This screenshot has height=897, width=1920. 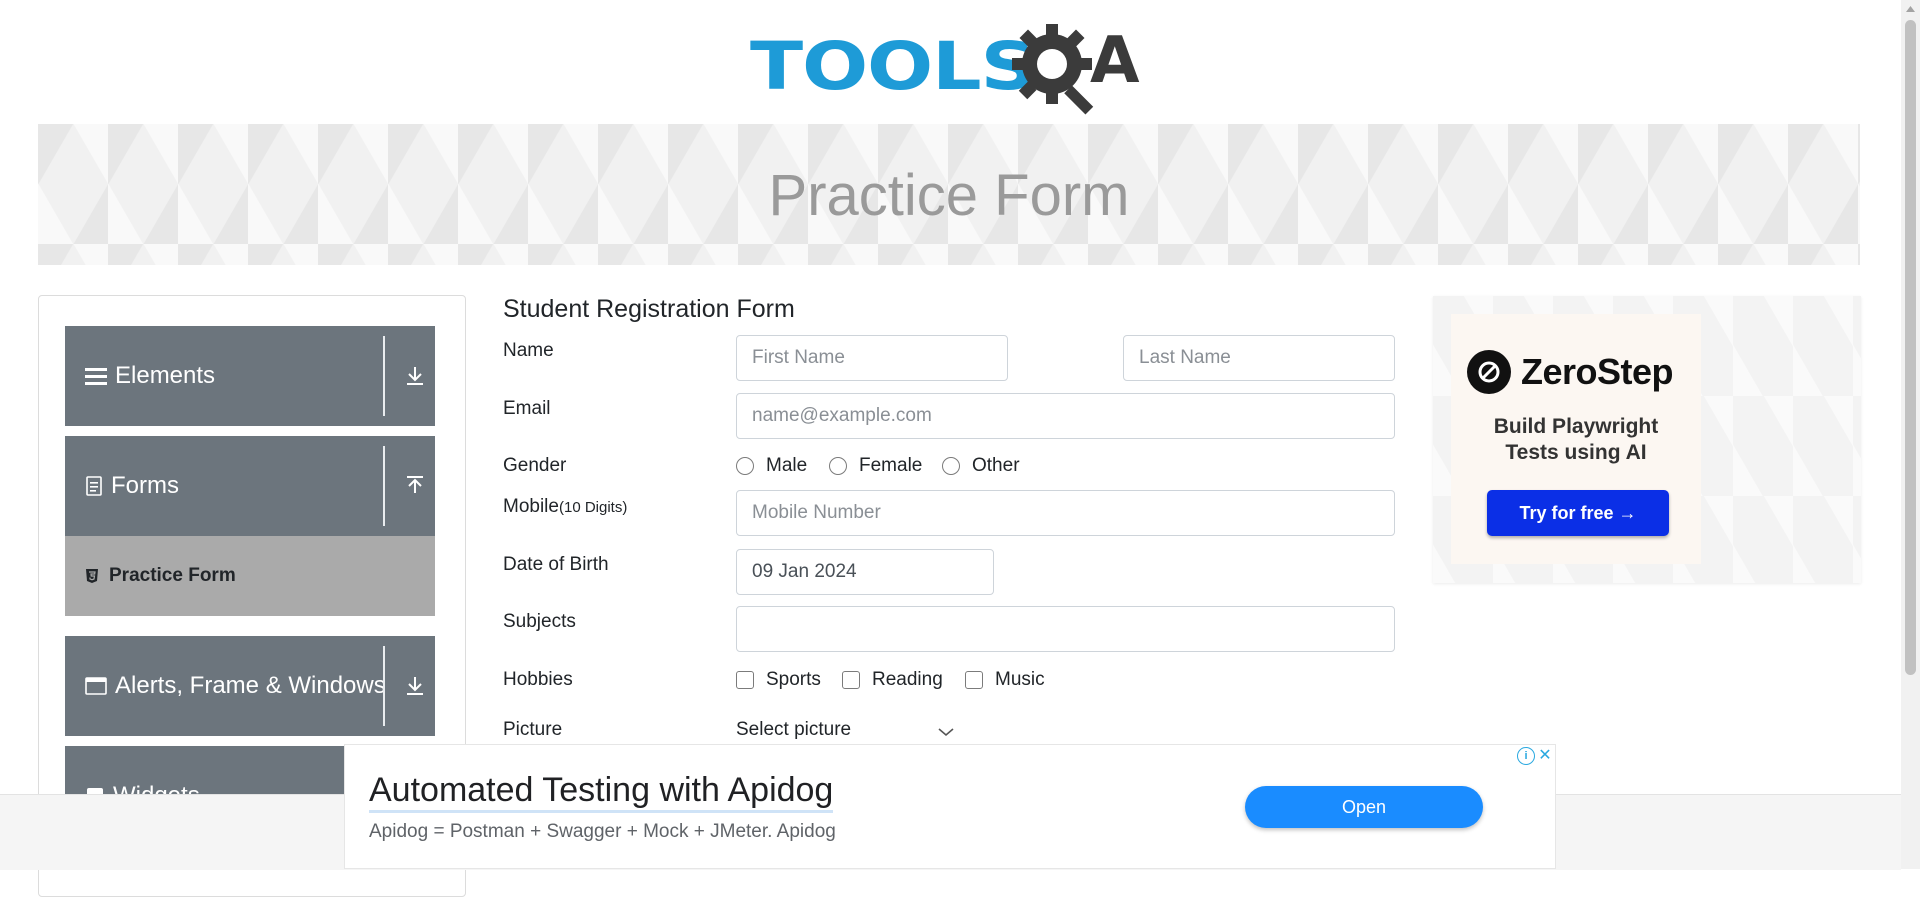 I want to click on document-icon, so click(x=94, y=486).